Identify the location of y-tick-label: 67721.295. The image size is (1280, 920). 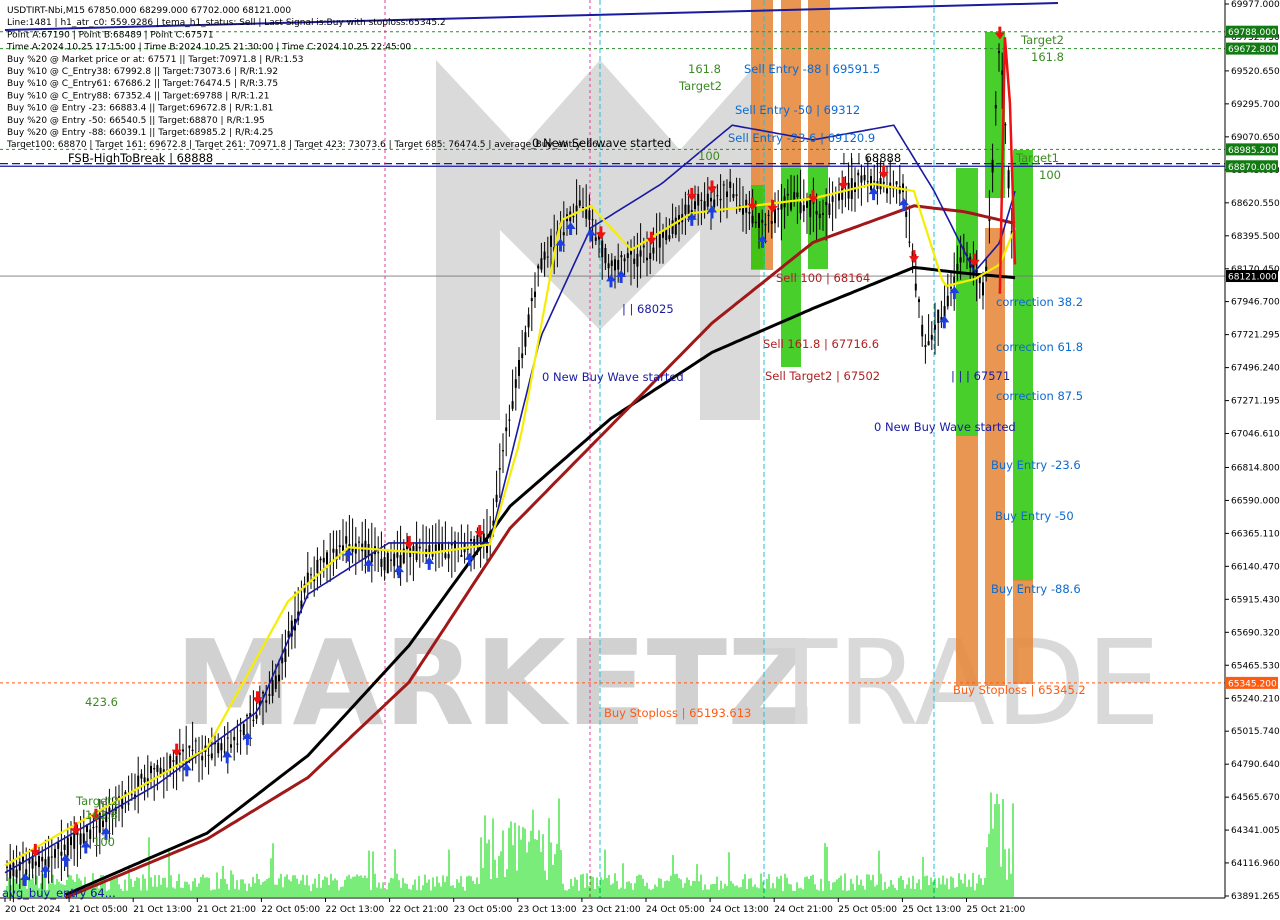
(1255, 336).